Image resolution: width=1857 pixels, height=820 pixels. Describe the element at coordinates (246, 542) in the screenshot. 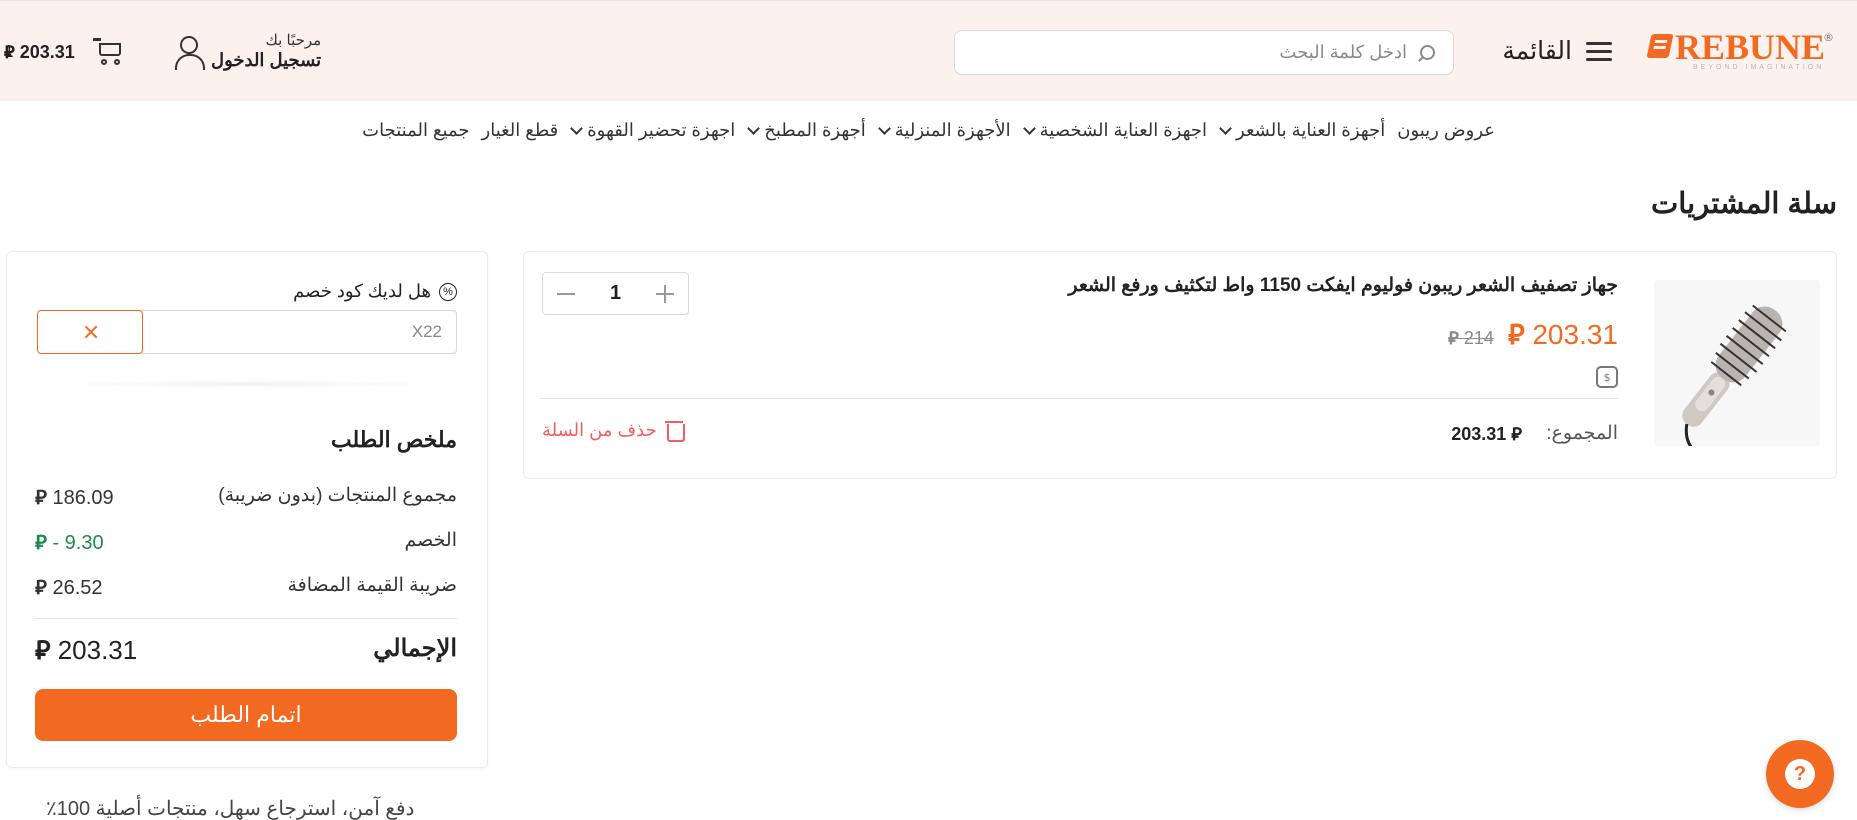

I see `summary-row-discount: الخصم ⃁ - 9.30` at that location.